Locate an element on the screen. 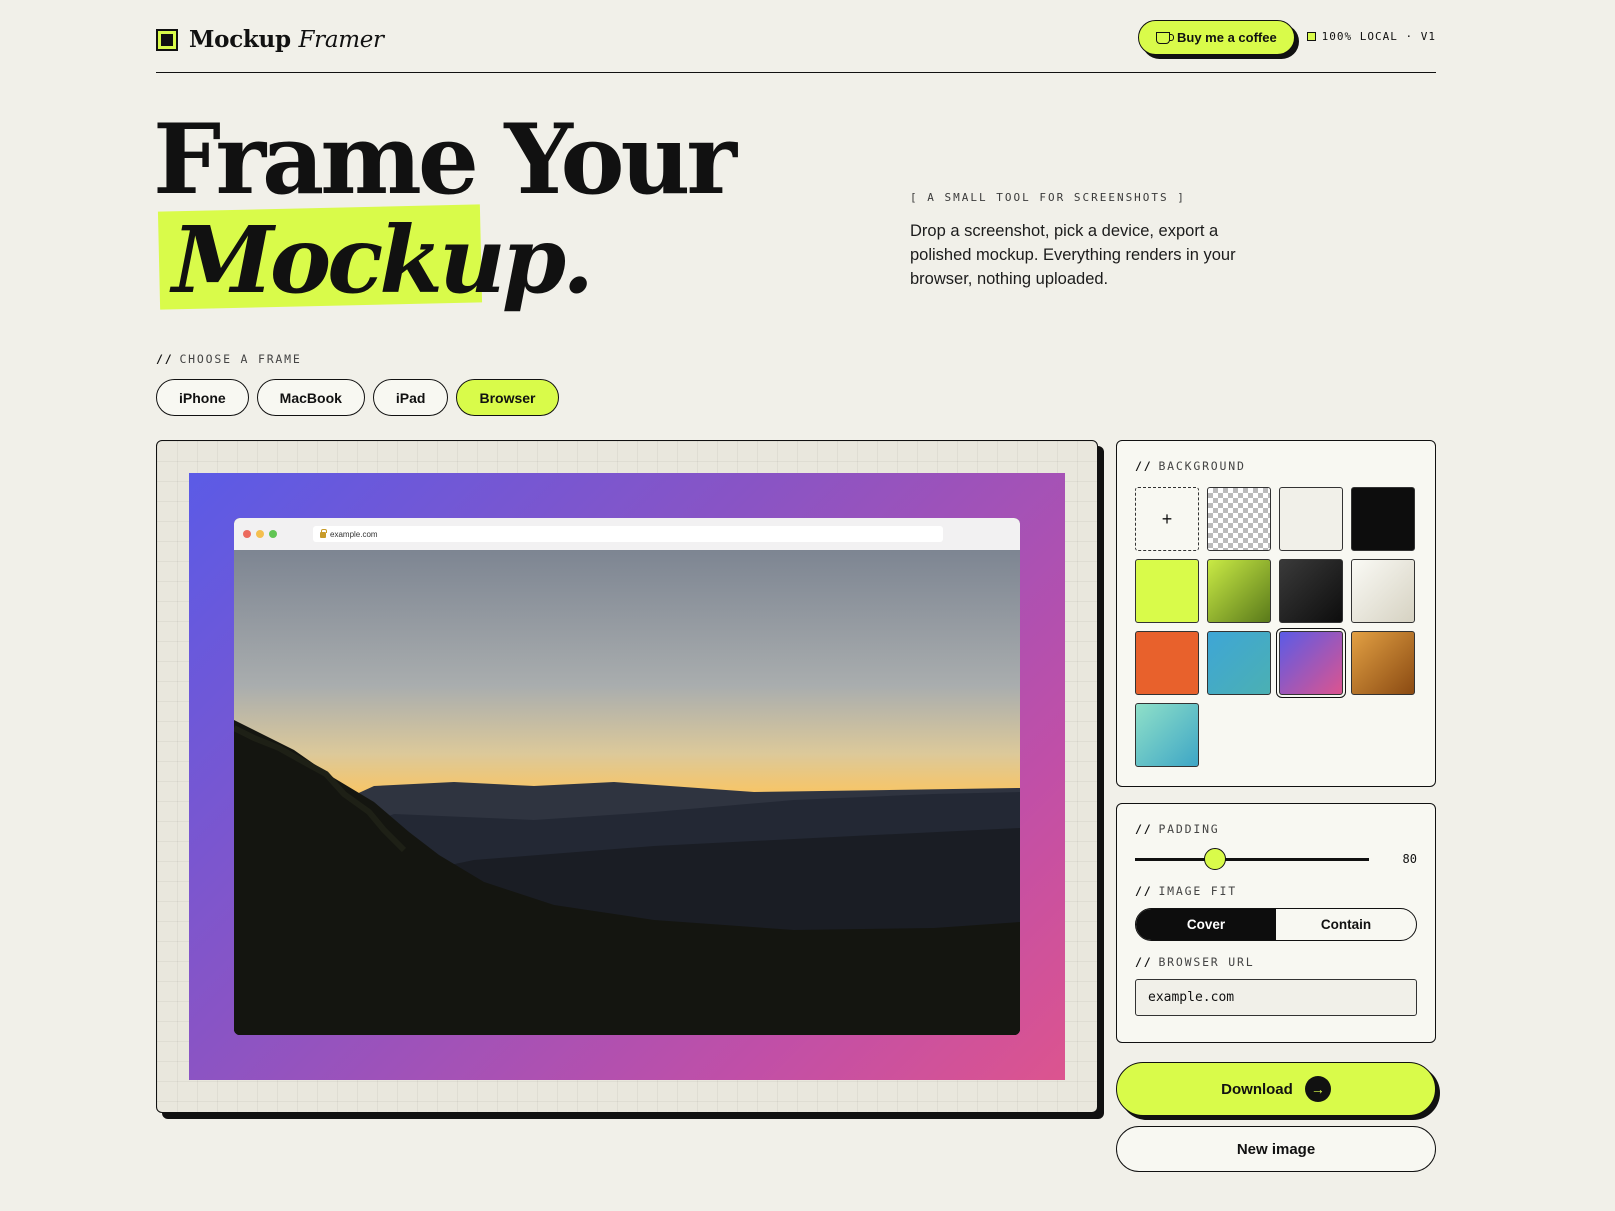 The width and height of the screenshot is (1615, 1211). plus-icon: + is located at coordinates (1167, 518).